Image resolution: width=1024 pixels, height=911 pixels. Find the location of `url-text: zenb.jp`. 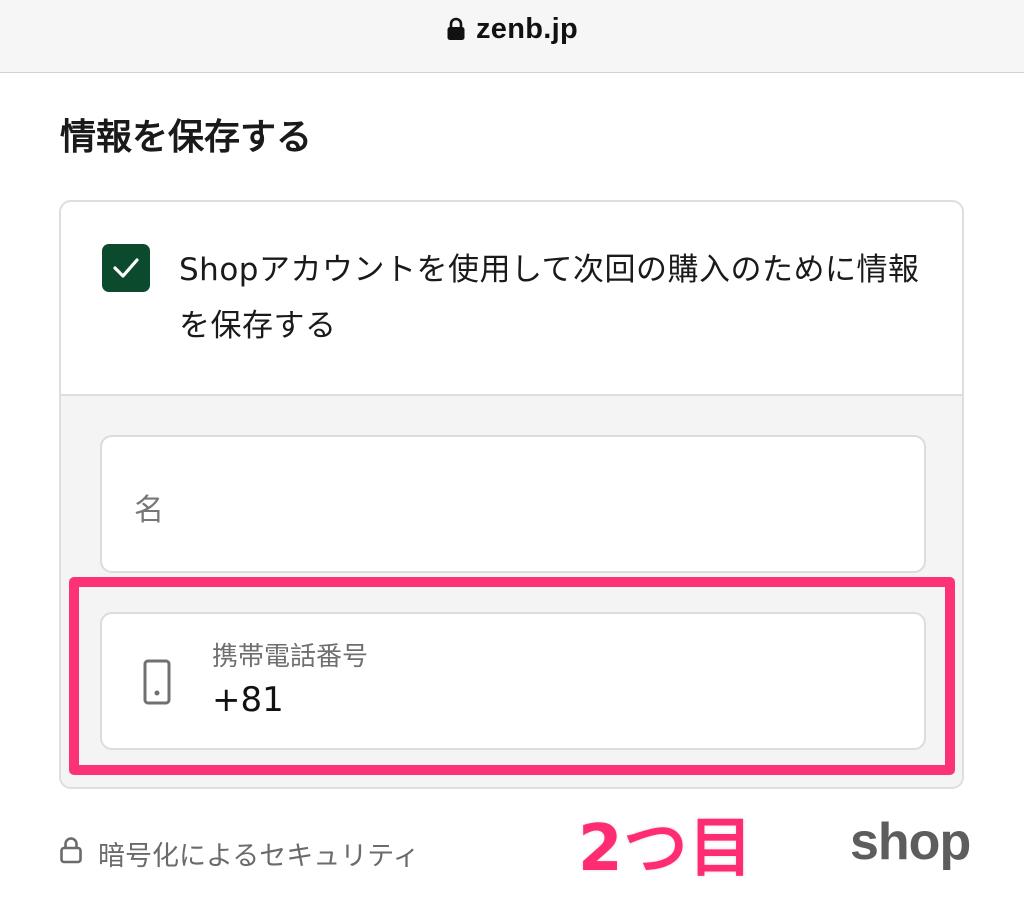

url-text: zenb.jp is located at coordinates (527, 28).